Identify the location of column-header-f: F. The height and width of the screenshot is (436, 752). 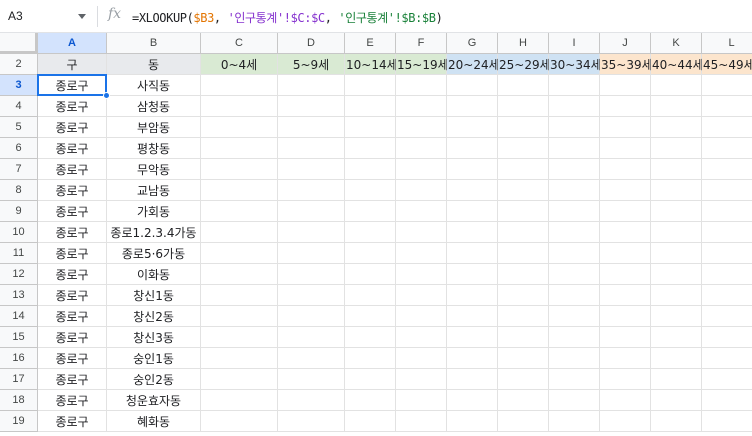
(421, 43).